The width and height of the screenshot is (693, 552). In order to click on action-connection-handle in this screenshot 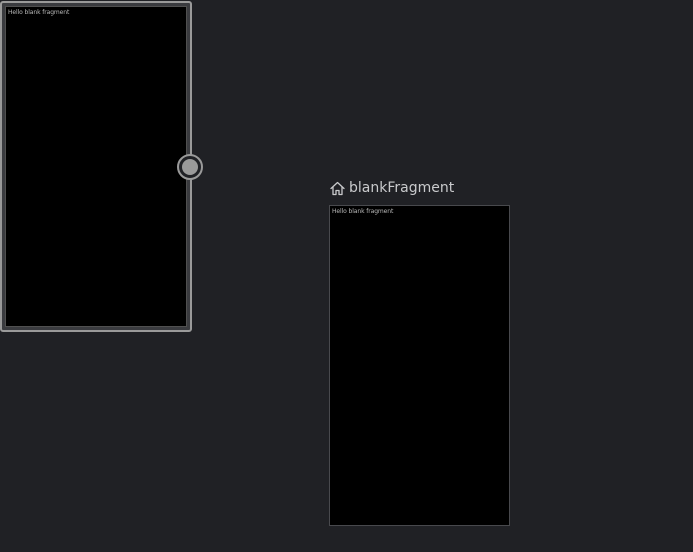, I will do `click(190, 167)`.